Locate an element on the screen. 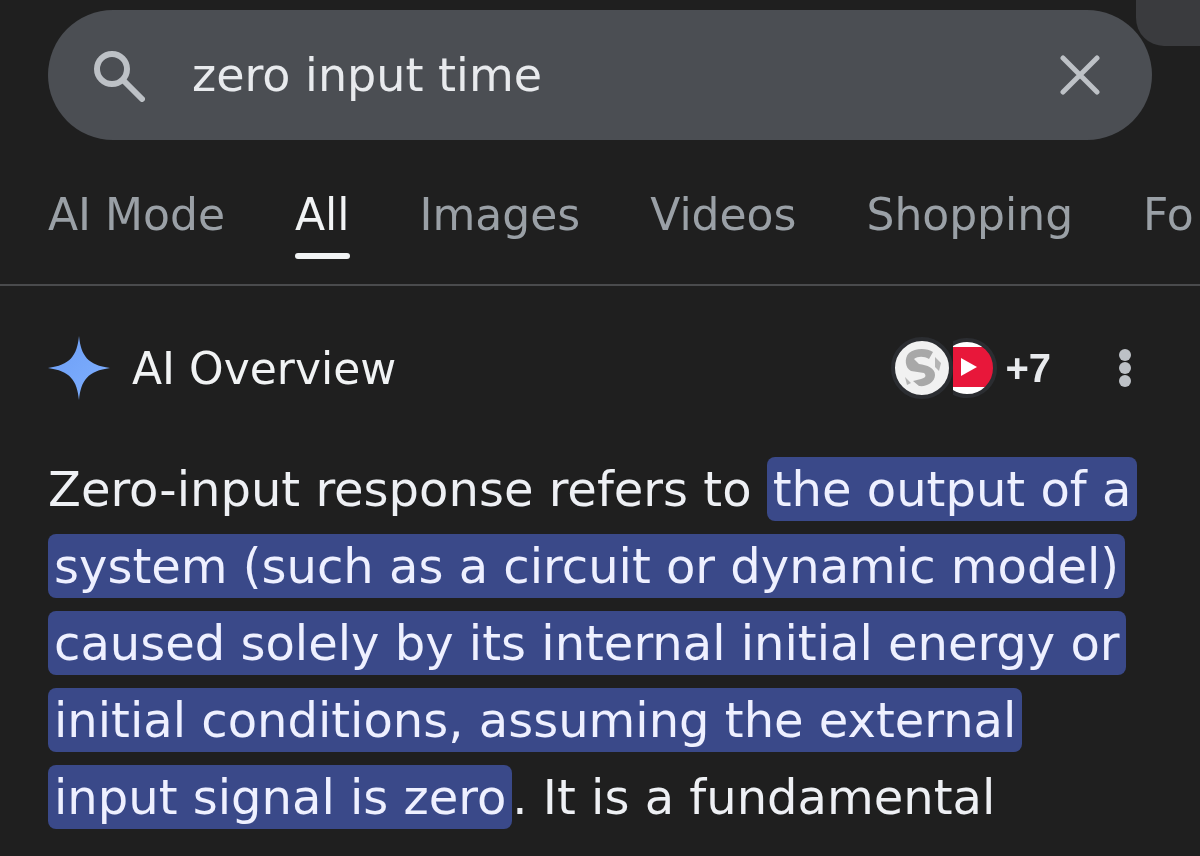  tab: Fo is located at coordinates (1168, 214).